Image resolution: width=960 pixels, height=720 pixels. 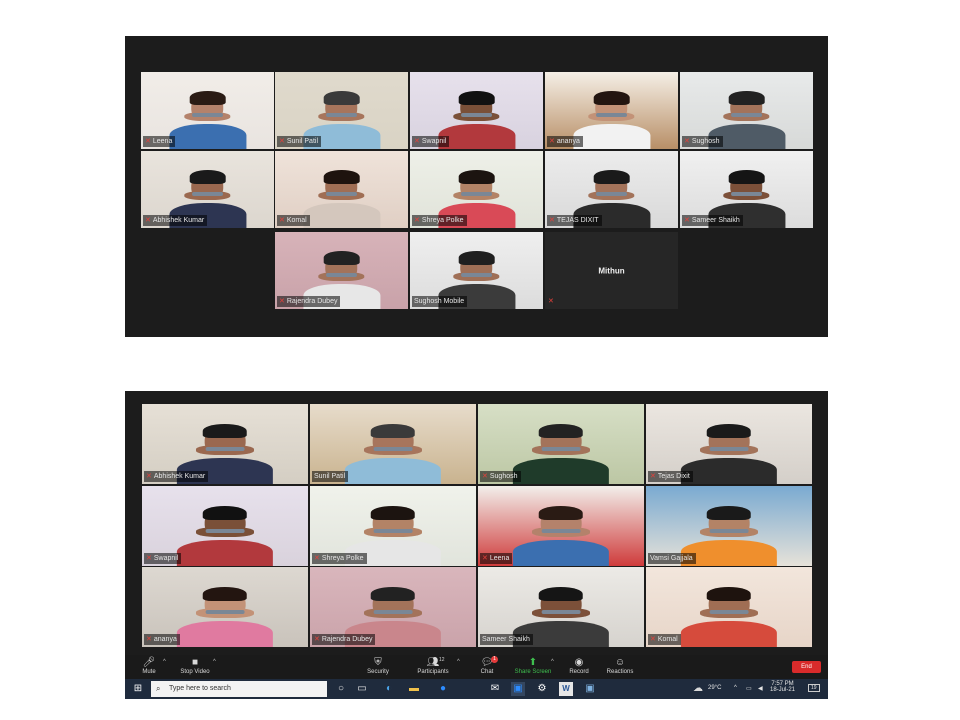 I want to click on bottom-video-tile-rajendra-dubey: ✕ Rajendra Dubey, so click(x=393, y=607).